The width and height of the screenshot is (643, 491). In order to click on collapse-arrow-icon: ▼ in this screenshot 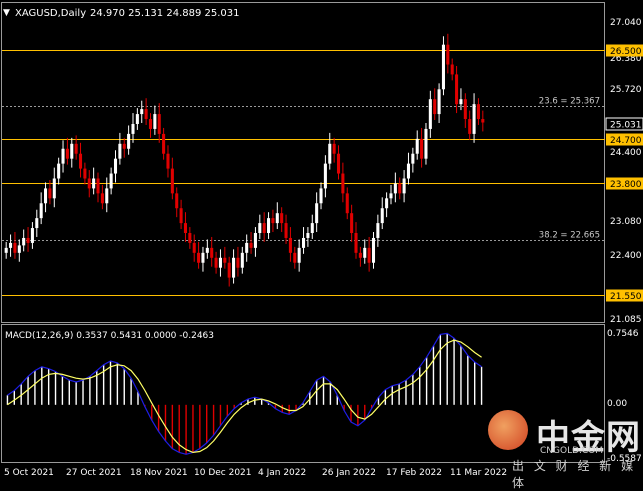, I will do `click(6, 13)`.